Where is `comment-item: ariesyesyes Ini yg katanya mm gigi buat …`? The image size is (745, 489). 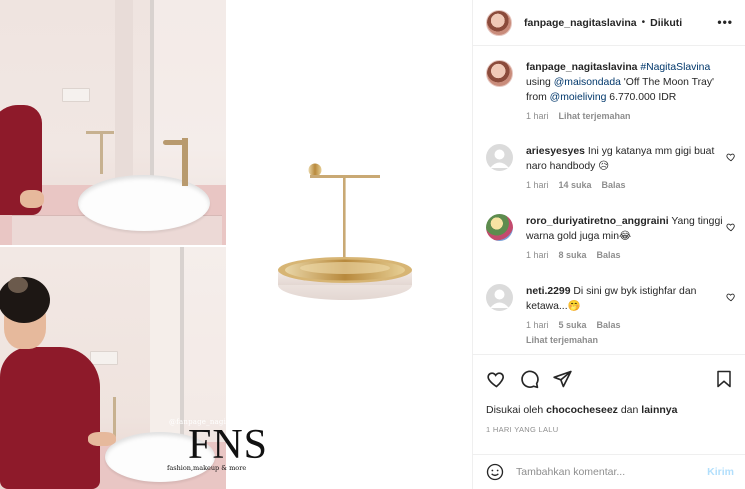
comment-item: ariesyesyes Ini yg katanya mm gigi buat … is located at coordinates (611, 167).